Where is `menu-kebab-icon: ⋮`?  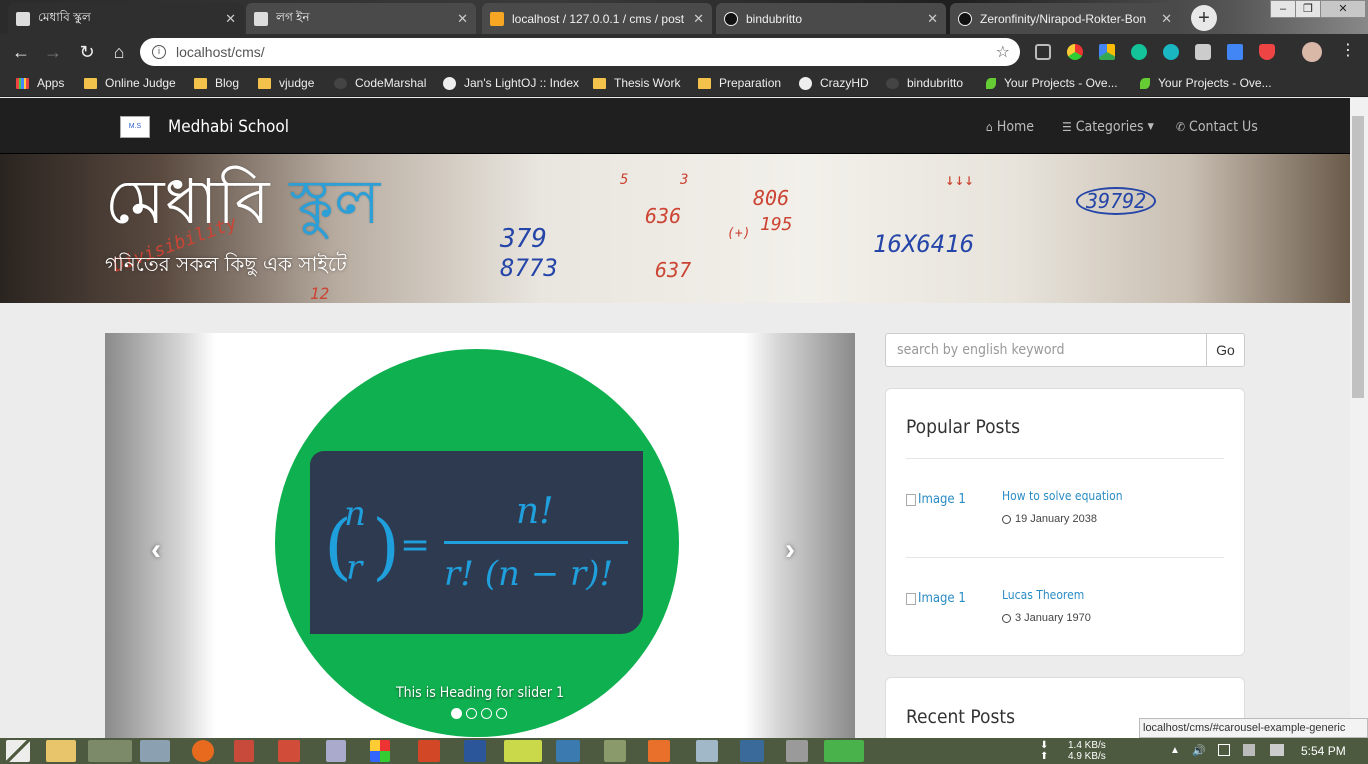 menu-kebab-icon: ⋮ is located at coordinates (1348, 49).